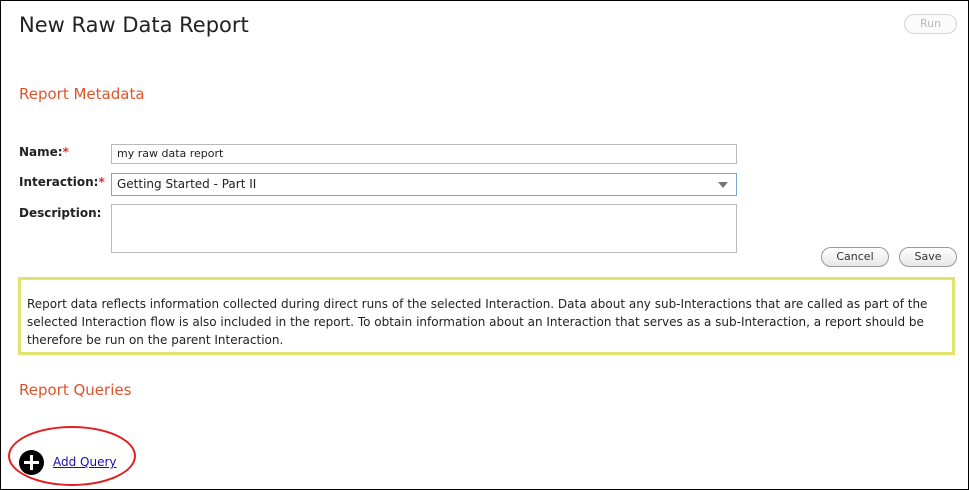 The image size is (969, 490). I want to click on description-label: Description:, so click(60, 213).